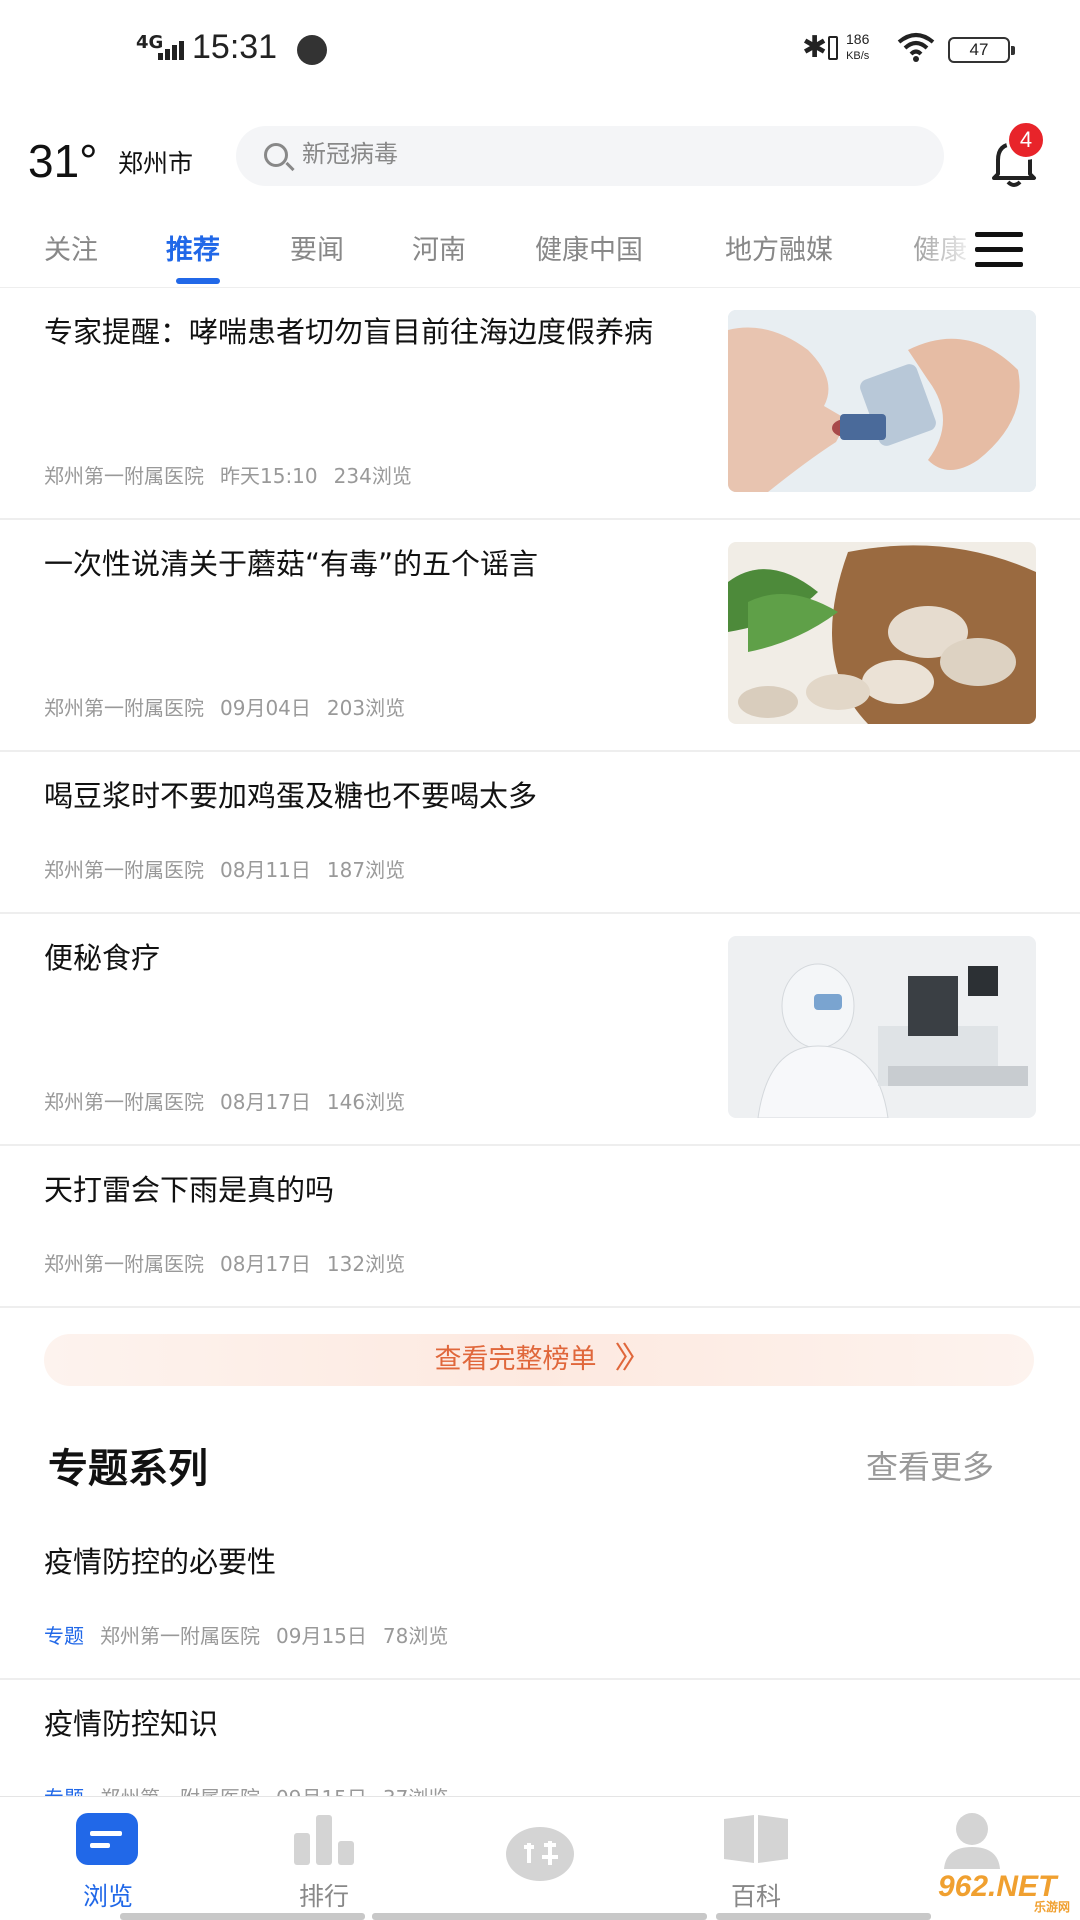  Describe the element at coordinates (972, 1841) in the screenshot. I see `profile-icon` at that location.